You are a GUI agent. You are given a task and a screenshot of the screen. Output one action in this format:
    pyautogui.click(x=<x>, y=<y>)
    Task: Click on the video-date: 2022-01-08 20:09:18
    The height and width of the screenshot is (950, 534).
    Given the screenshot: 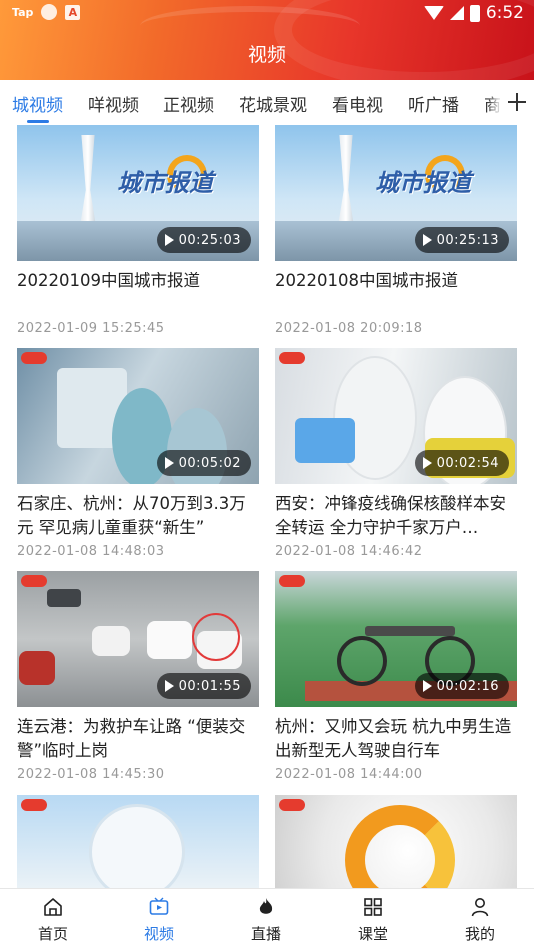 What is the action you would take?
    pyautogui.click(x=349, y=328)
    